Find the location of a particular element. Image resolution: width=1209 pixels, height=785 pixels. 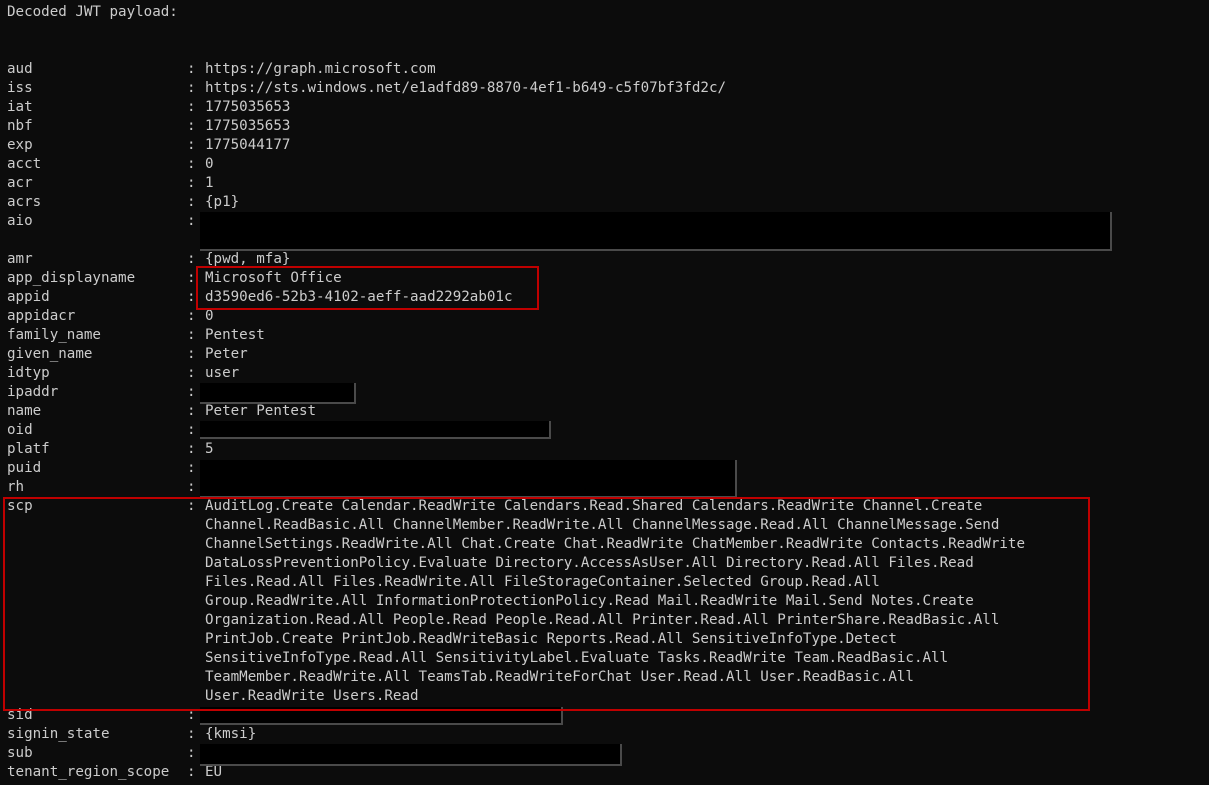

output-header: Decoded JWT payload: is located at coordinates (92, 12).